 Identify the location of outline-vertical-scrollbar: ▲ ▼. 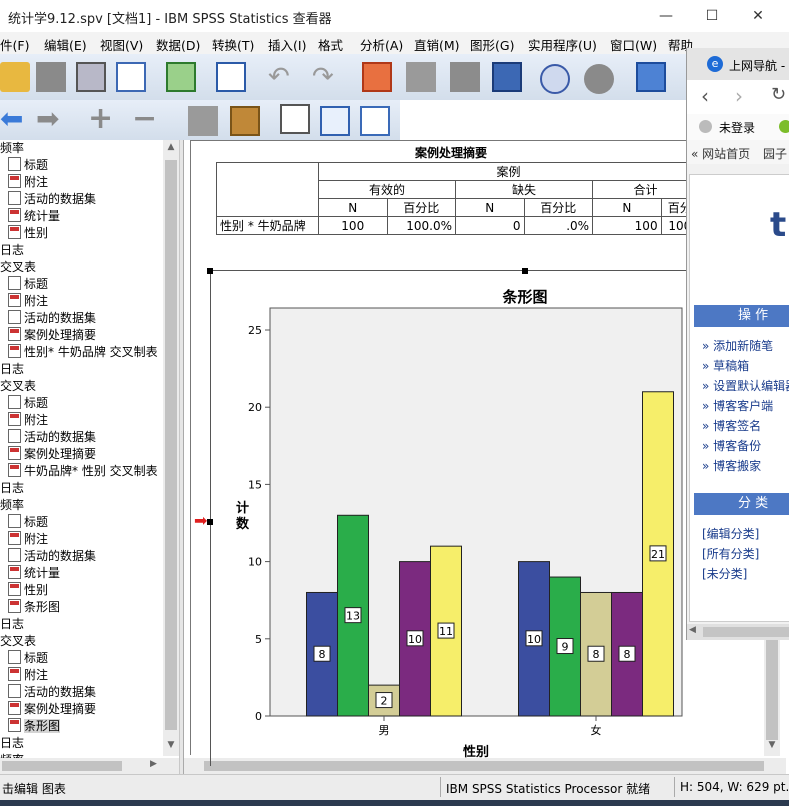
(171, 448).